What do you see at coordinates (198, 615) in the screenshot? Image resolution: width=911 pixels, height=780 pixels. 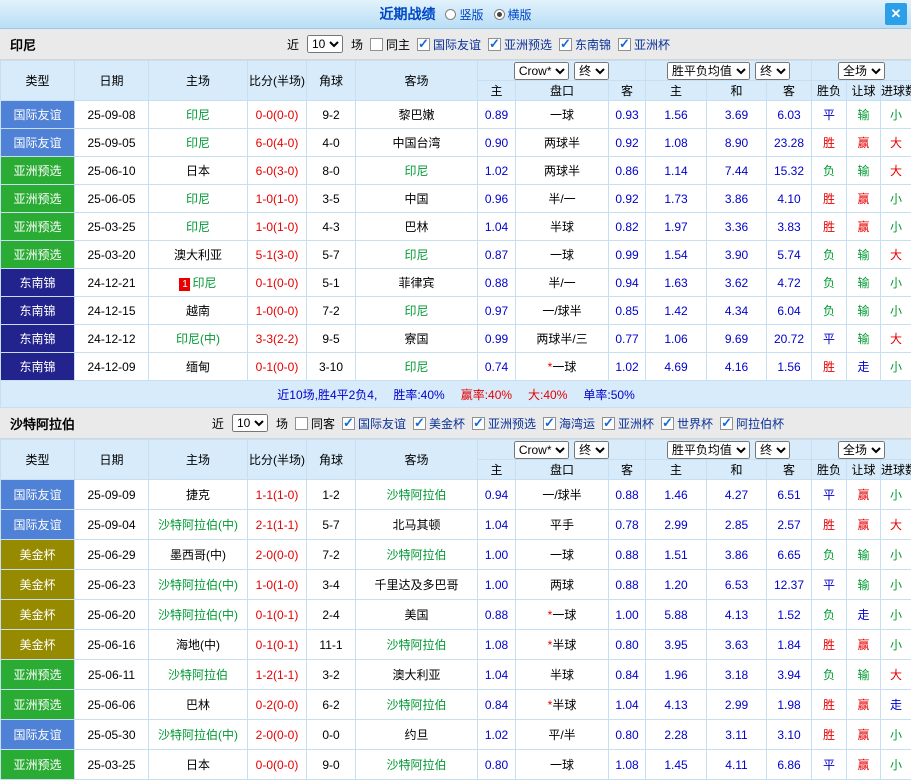 I see `home-team-name: 沙特阿拉伯(中)` at bounding box center [198, 615].